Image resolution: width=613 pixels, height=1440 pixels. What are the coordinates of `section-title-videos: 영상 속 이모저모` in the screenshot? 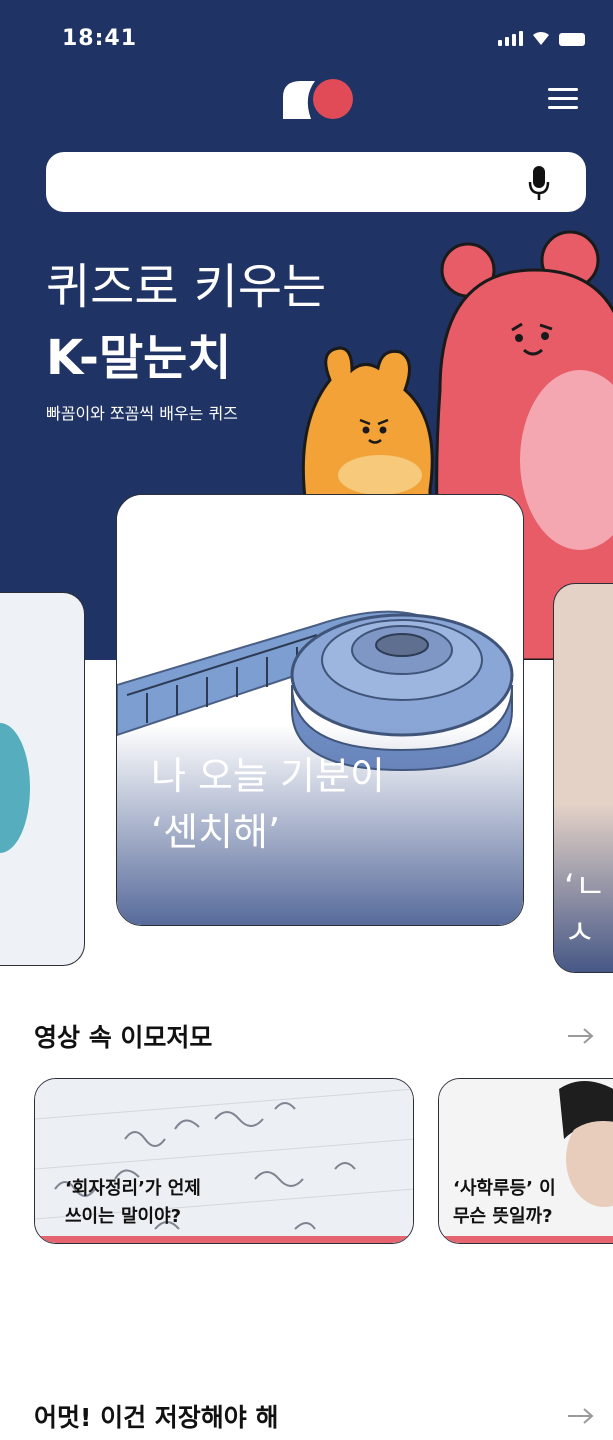 It's located at (123, 1037).